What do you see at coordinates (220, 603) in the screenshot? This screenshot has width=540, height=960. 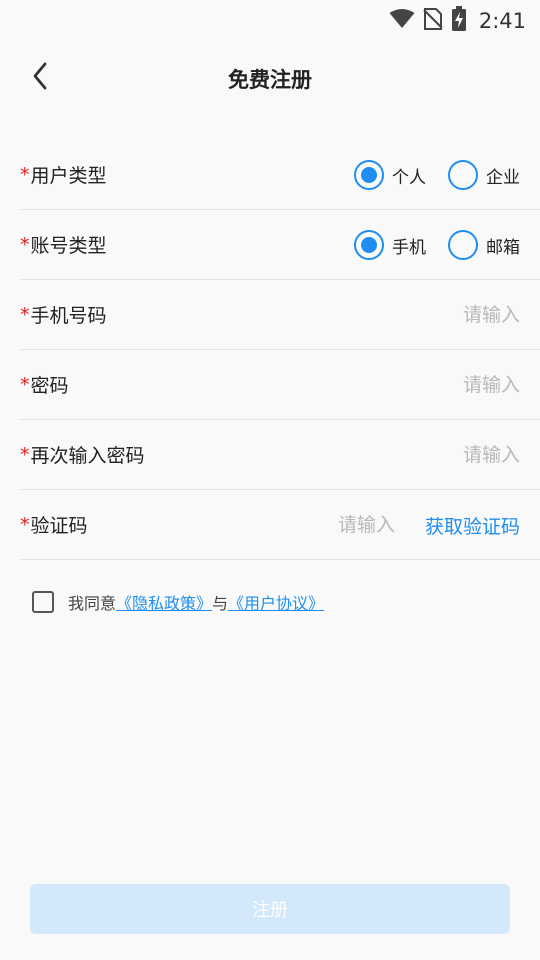 I see `agreement-conjunction: 与` at bounding box center [220, 603].